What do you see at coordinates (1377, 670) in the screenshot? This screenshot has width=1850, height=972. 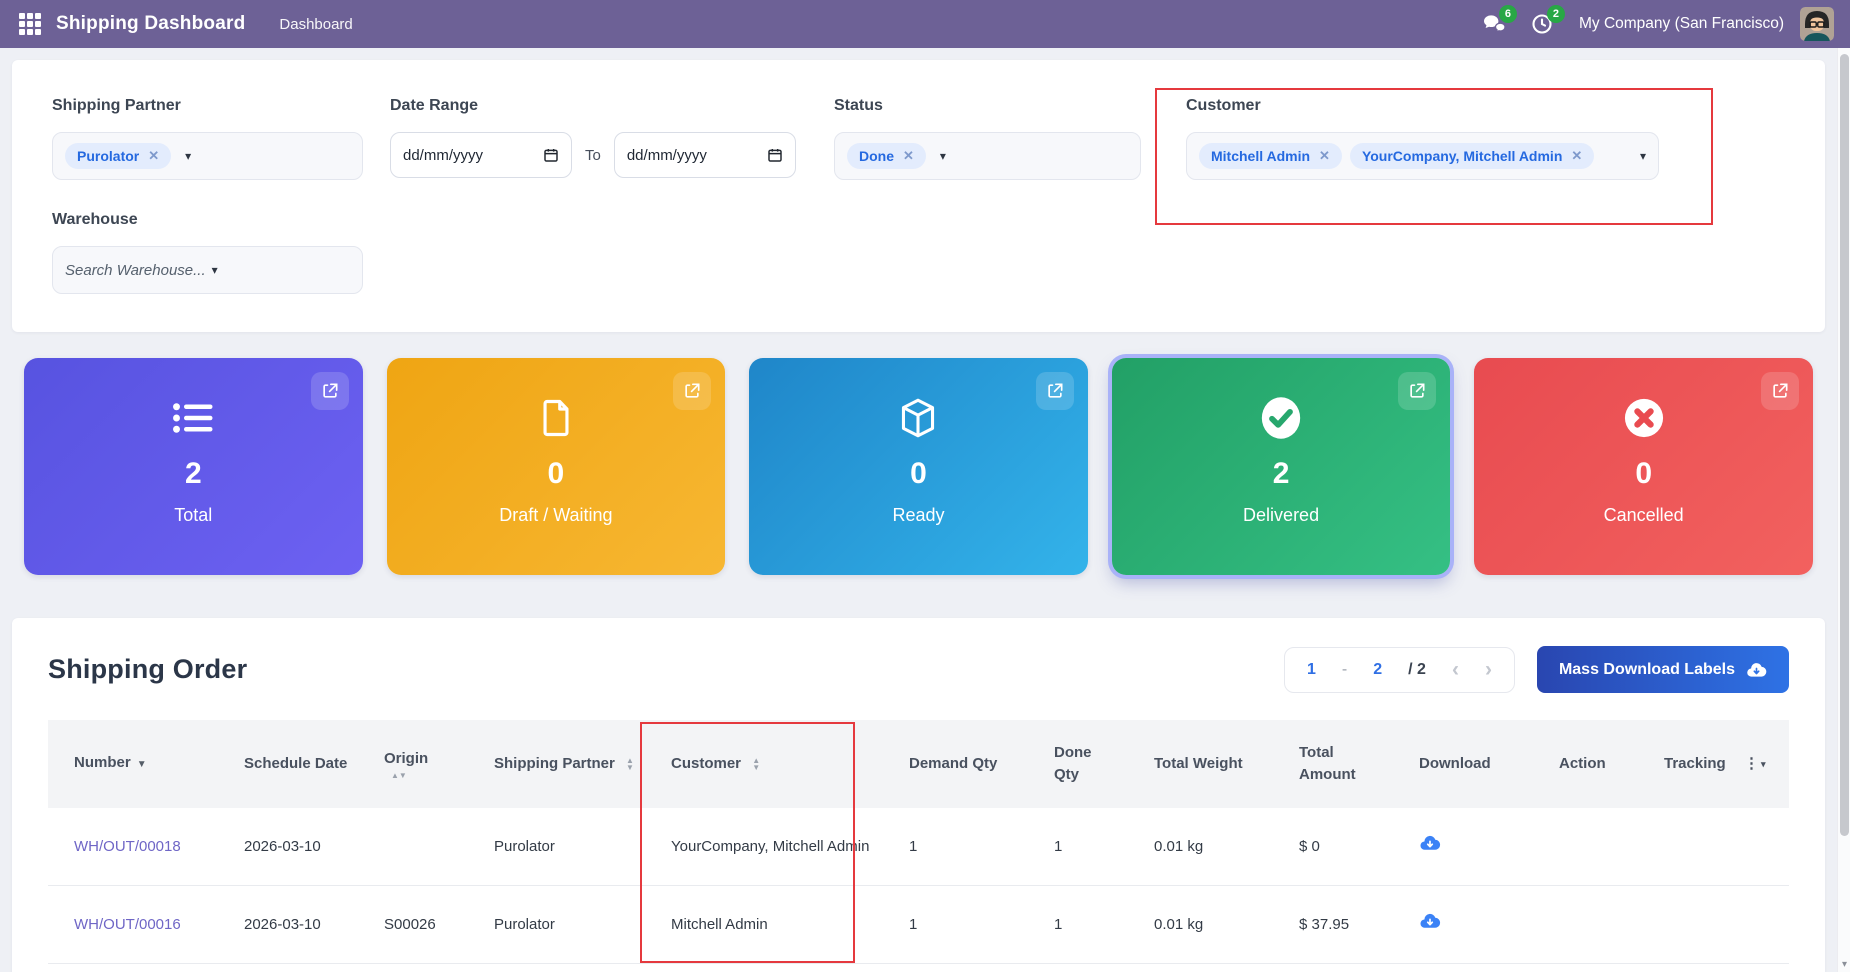 I see `page-end: 2` at bounding box center [1377, 670].